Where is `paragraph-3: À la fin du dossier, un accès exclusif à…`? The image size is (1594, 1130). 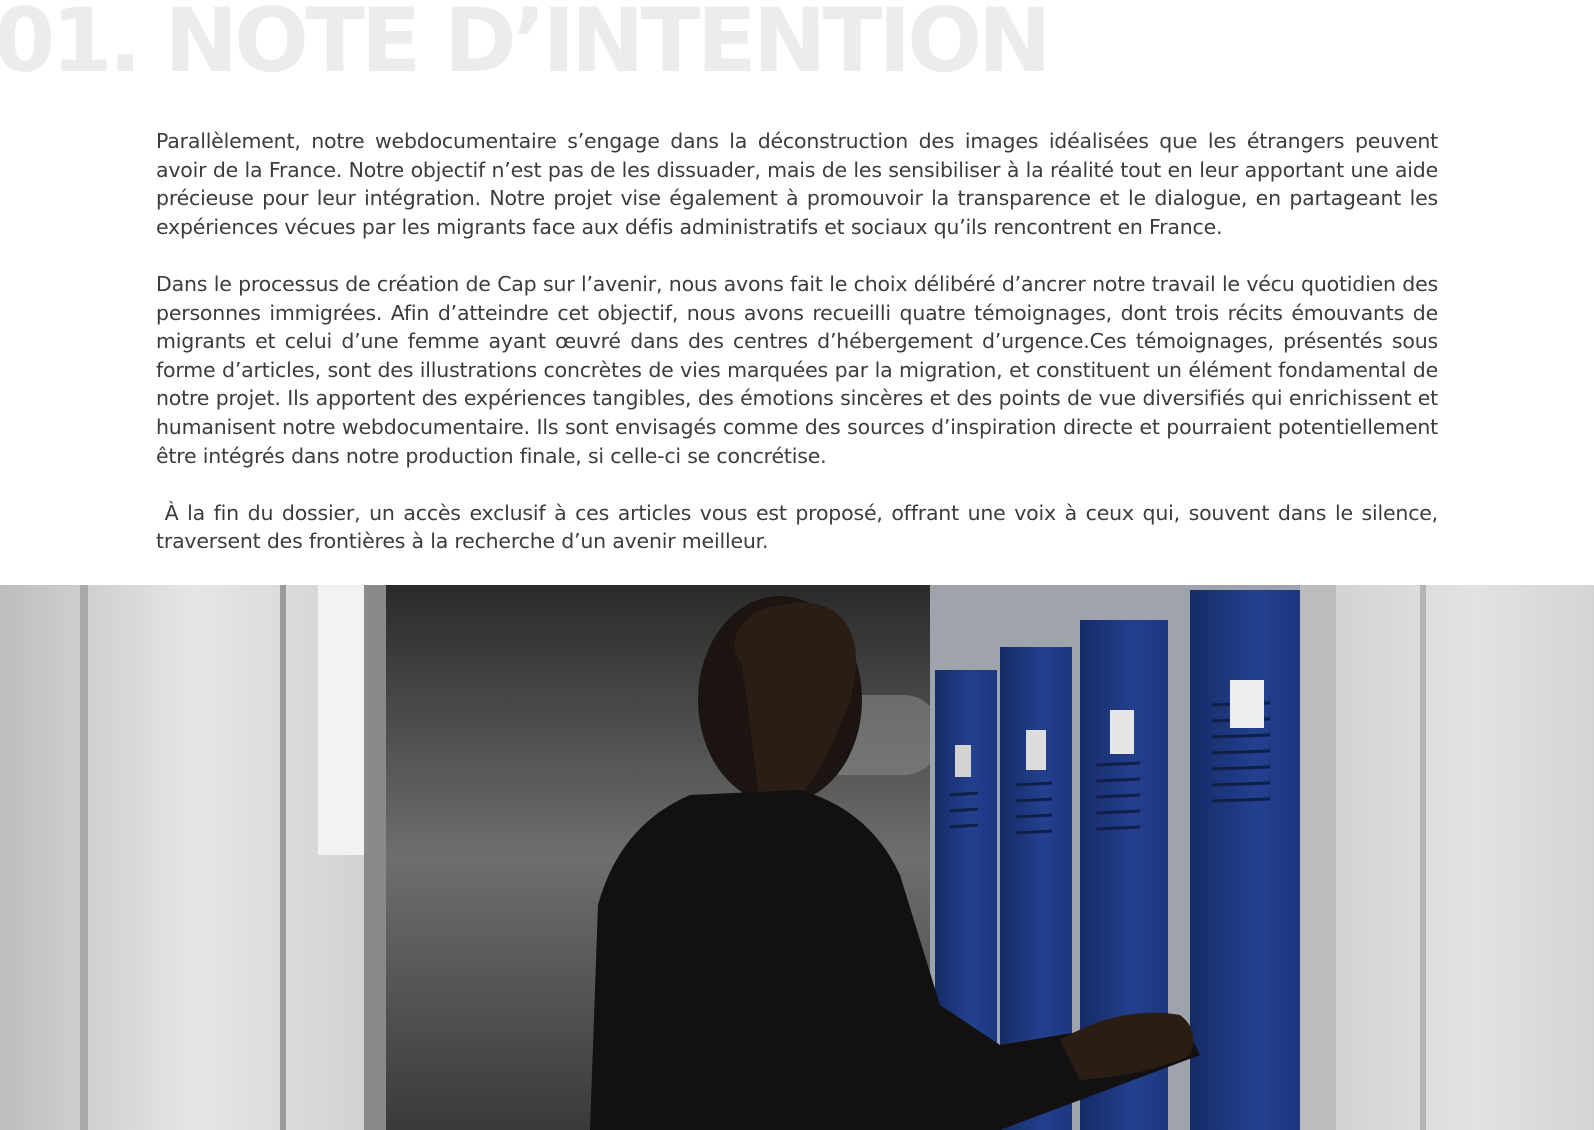
paragraph-3: À la fin du dossier, un accès exclusif à… is located at coordinates (797, 527).